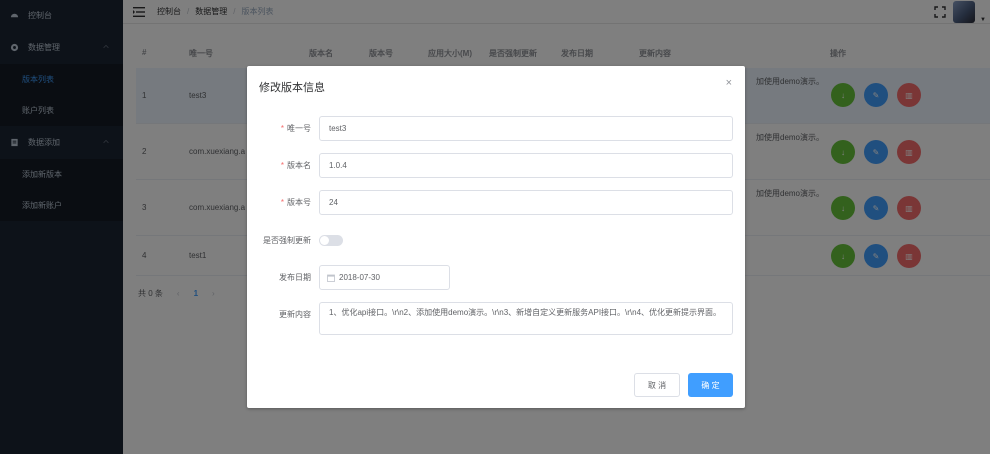 Image resolution: width=990 pixels, height=454 pixels. I want to click on cancel-button: 取 消, so click(657, 385).